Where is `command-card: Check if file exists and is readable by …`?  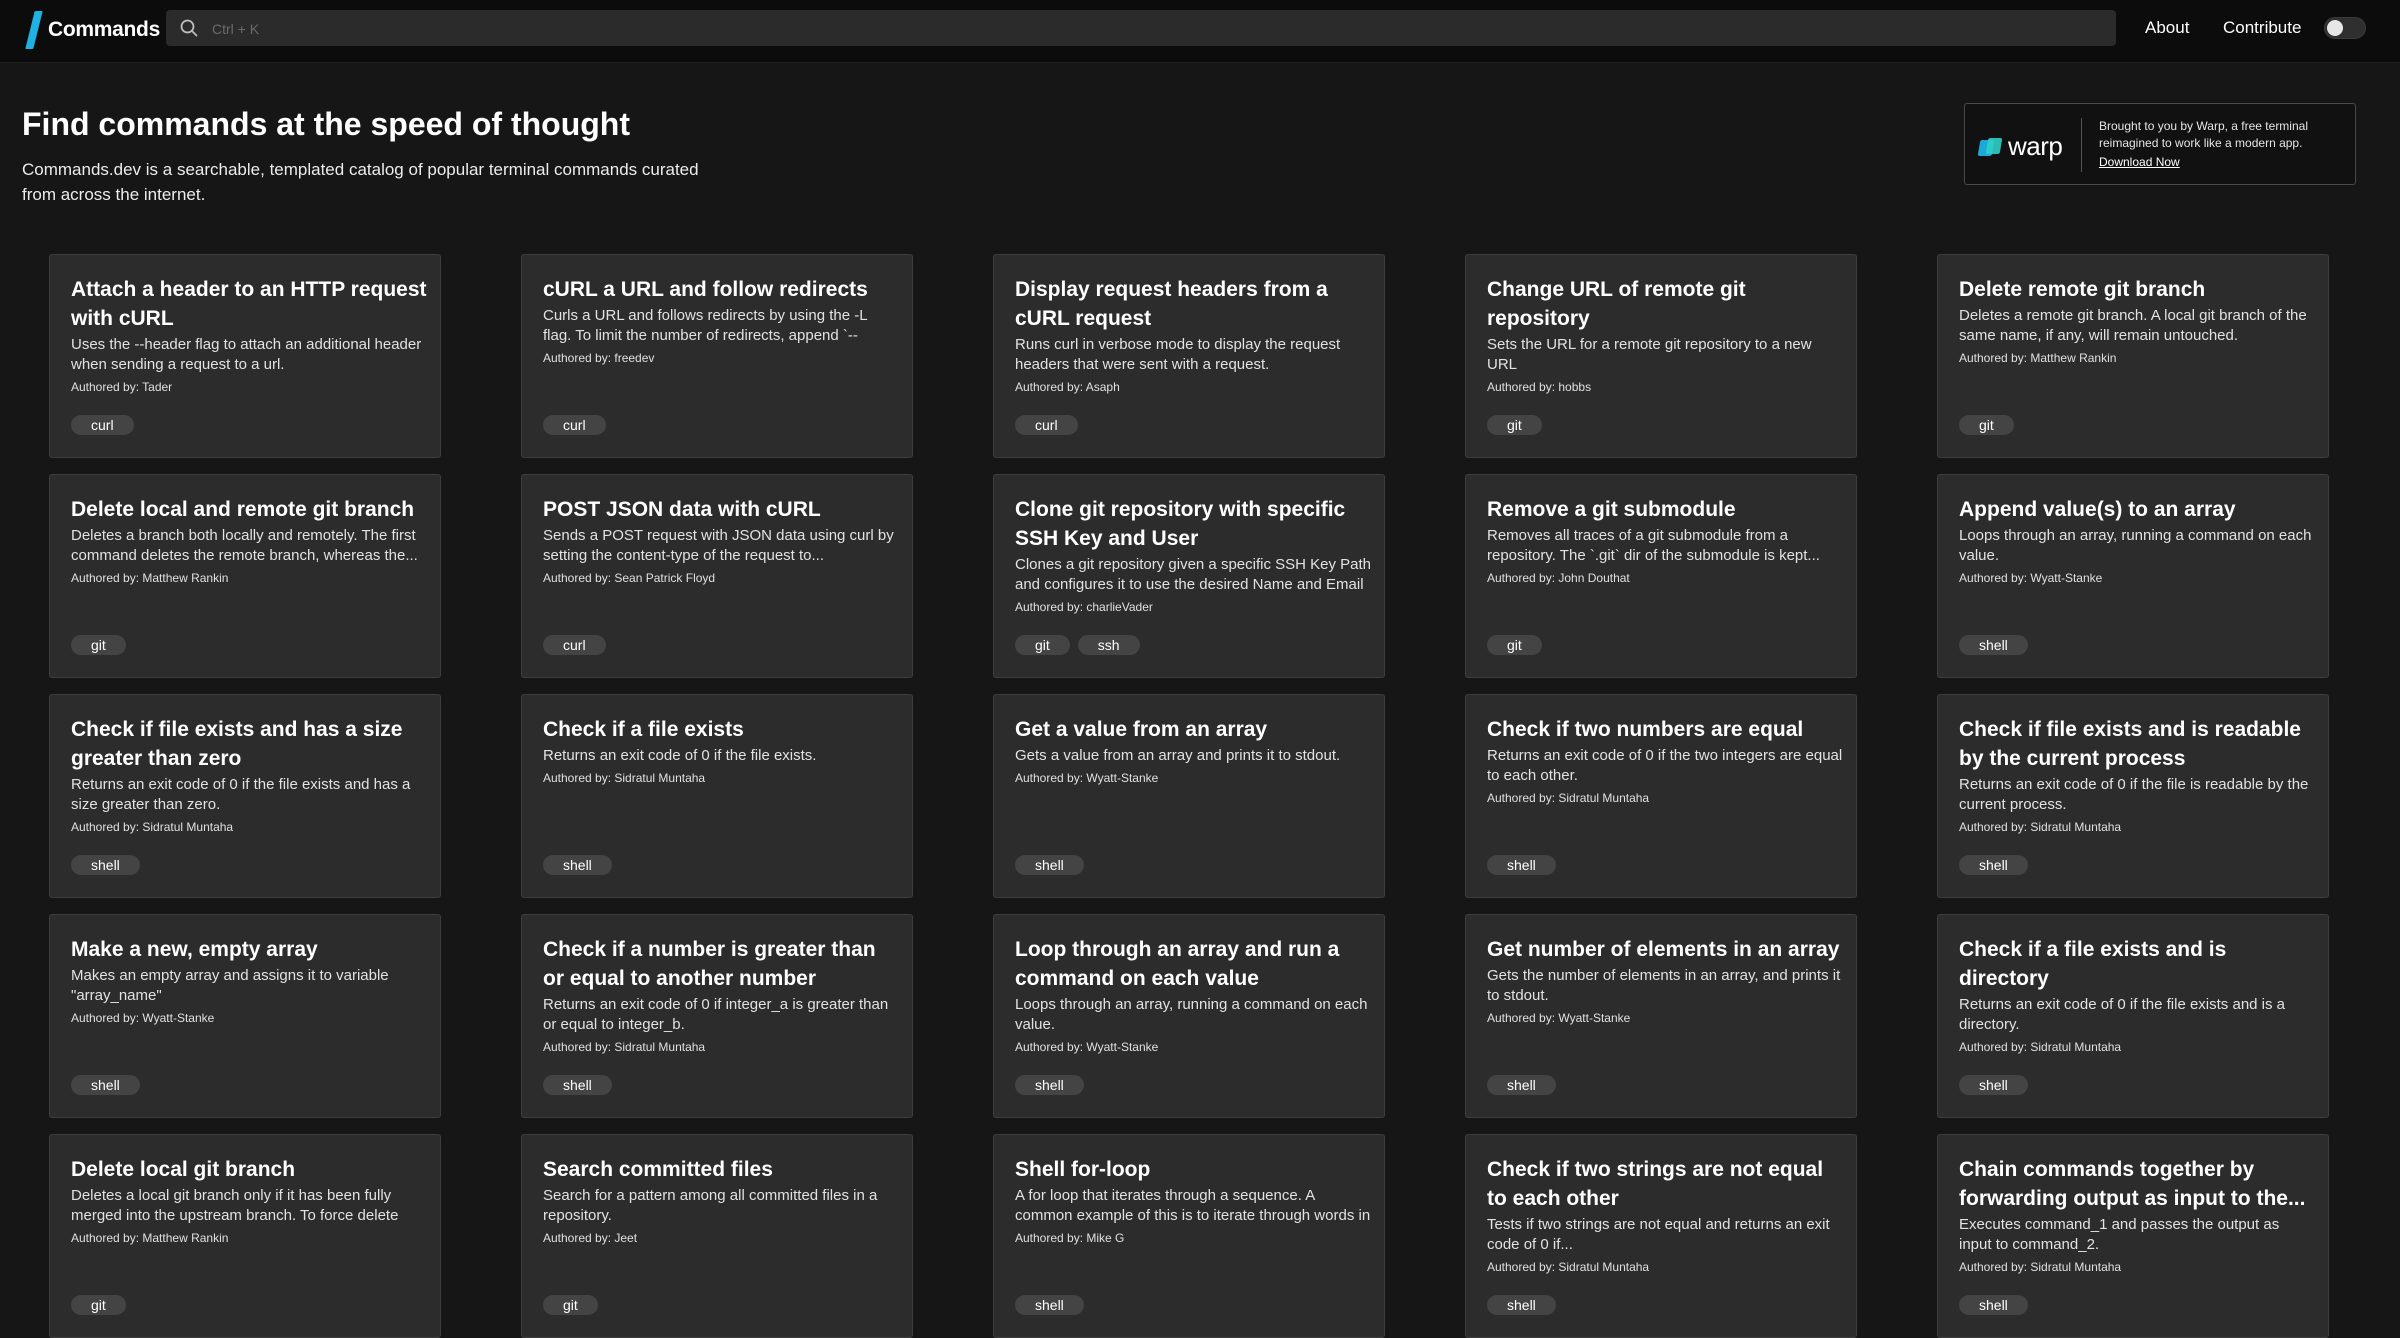 command-card: Check if file exists and is readable by … is located at coordinates (2133, 796).